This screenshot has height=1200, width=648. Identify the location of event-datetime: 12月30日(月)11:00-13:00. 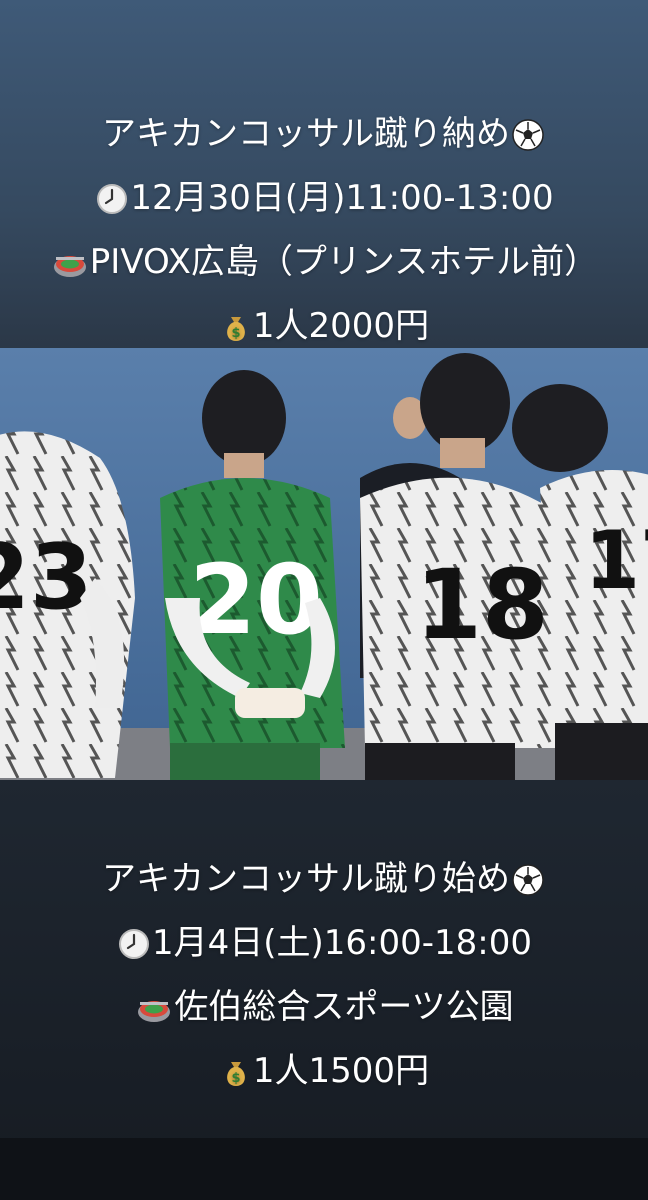
(342, 198).